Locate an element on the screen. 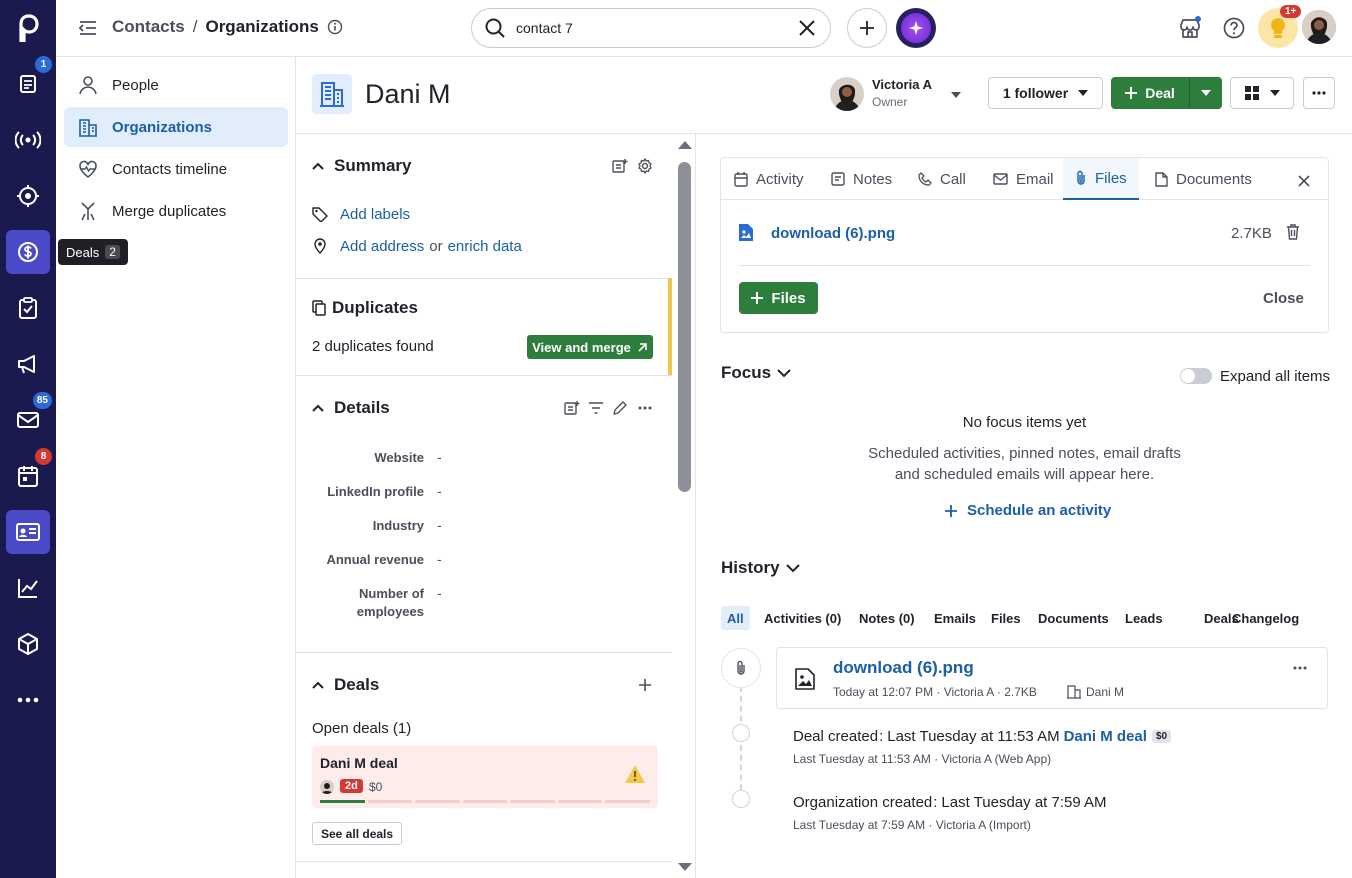 The image size is (1352, 878). clear-search-icon is located at coordinates (807, 28).